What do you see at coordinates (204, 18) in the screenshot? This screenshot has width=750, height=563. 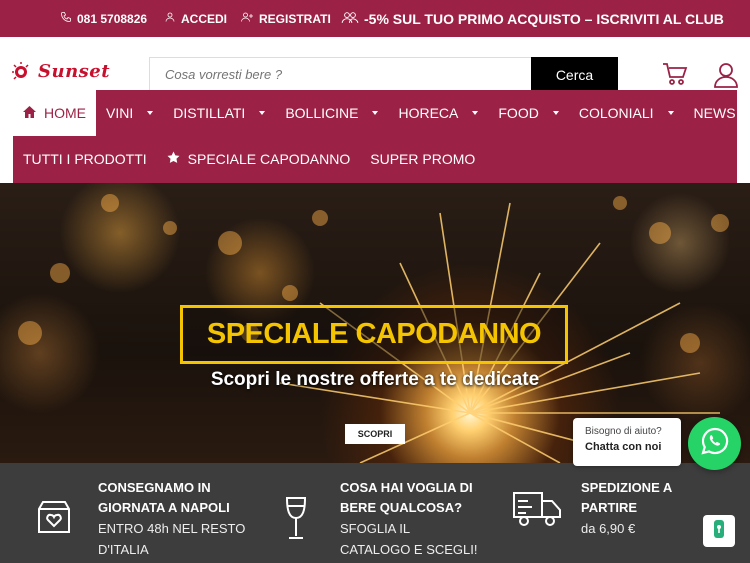 I see `login-label: ACCEDI` at bounding box center [204, 18].